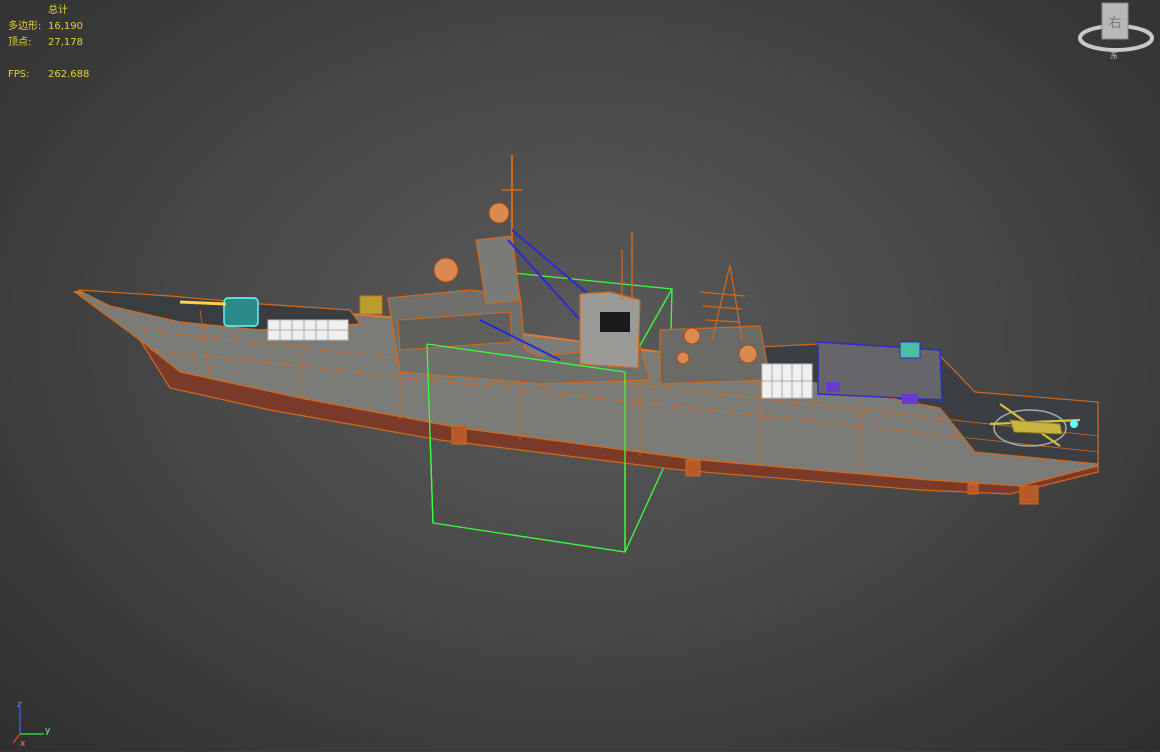  I want to click on viewcube: 右 东, so click(1117, 31).